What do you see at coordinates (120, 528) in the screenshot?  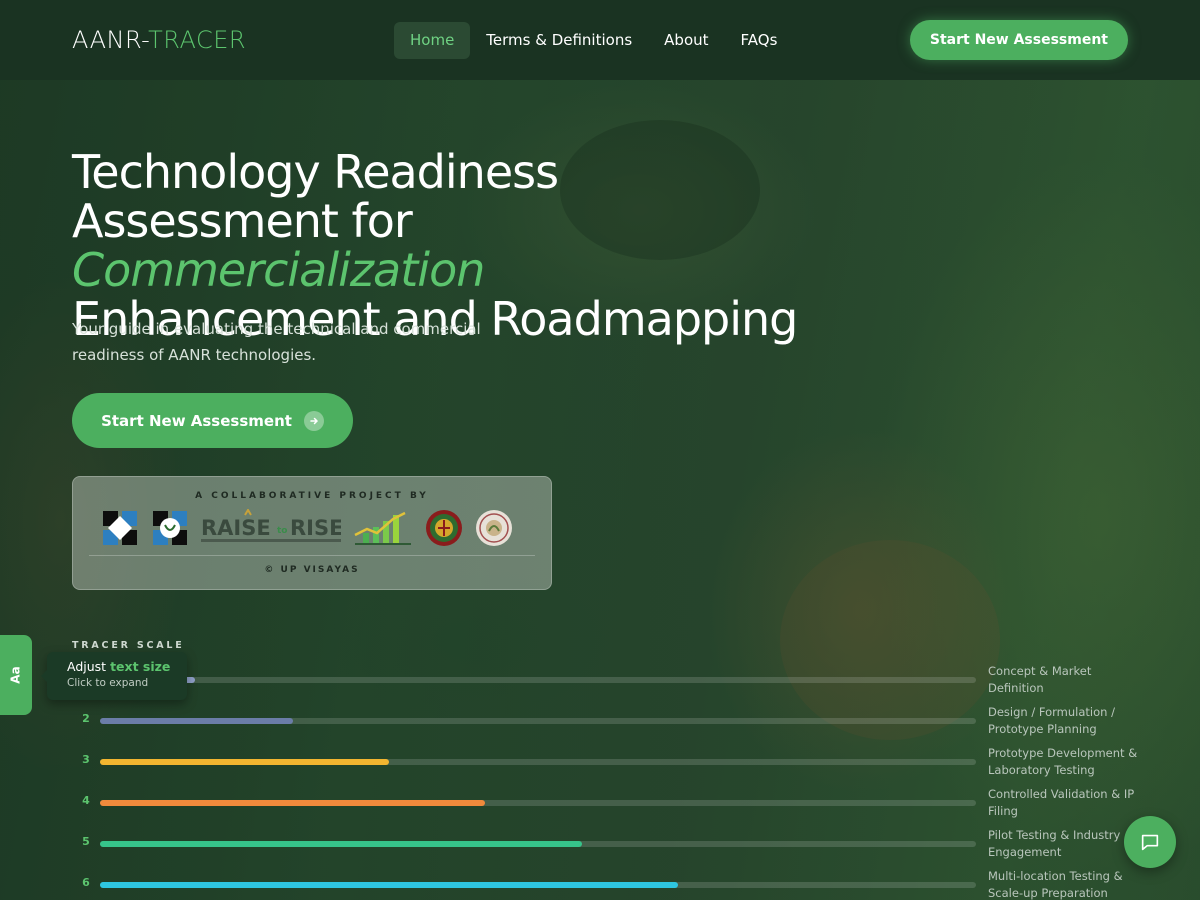 I see `dost-logo-icon` at bounding box center [120, 528].